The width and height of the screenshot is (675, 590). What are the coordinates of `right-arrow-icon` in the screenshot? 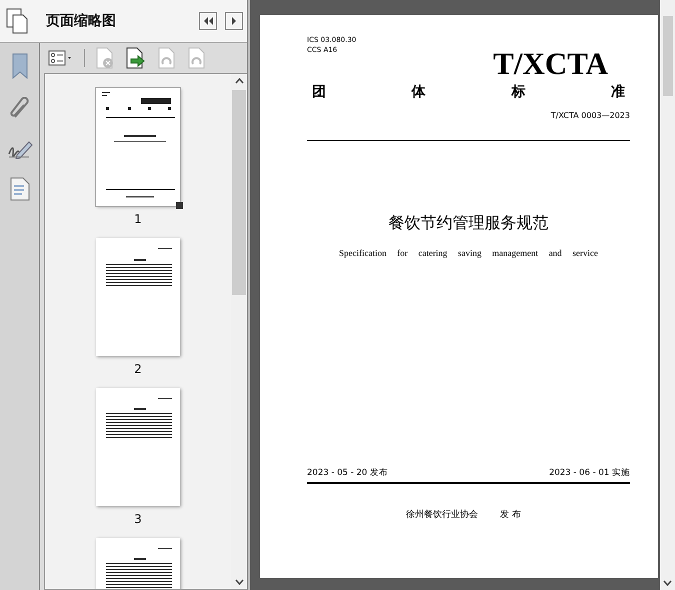 It's located at (234, 21).